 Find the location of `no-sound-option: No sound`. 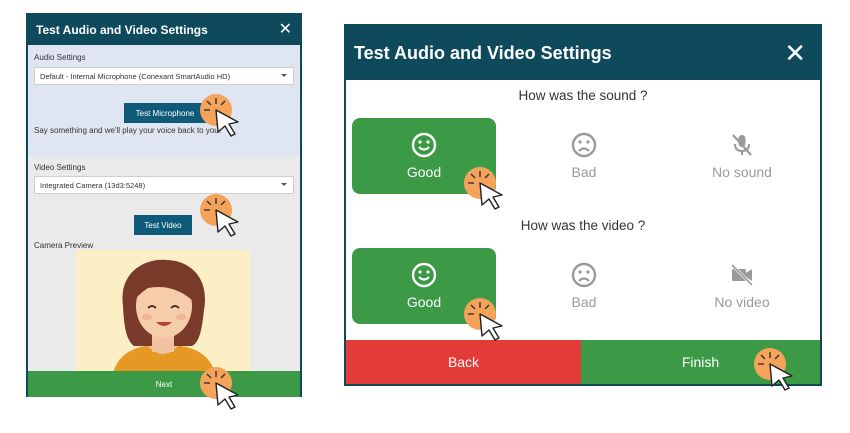

no-sound-option: No sound is located at coordinates (742, 156).